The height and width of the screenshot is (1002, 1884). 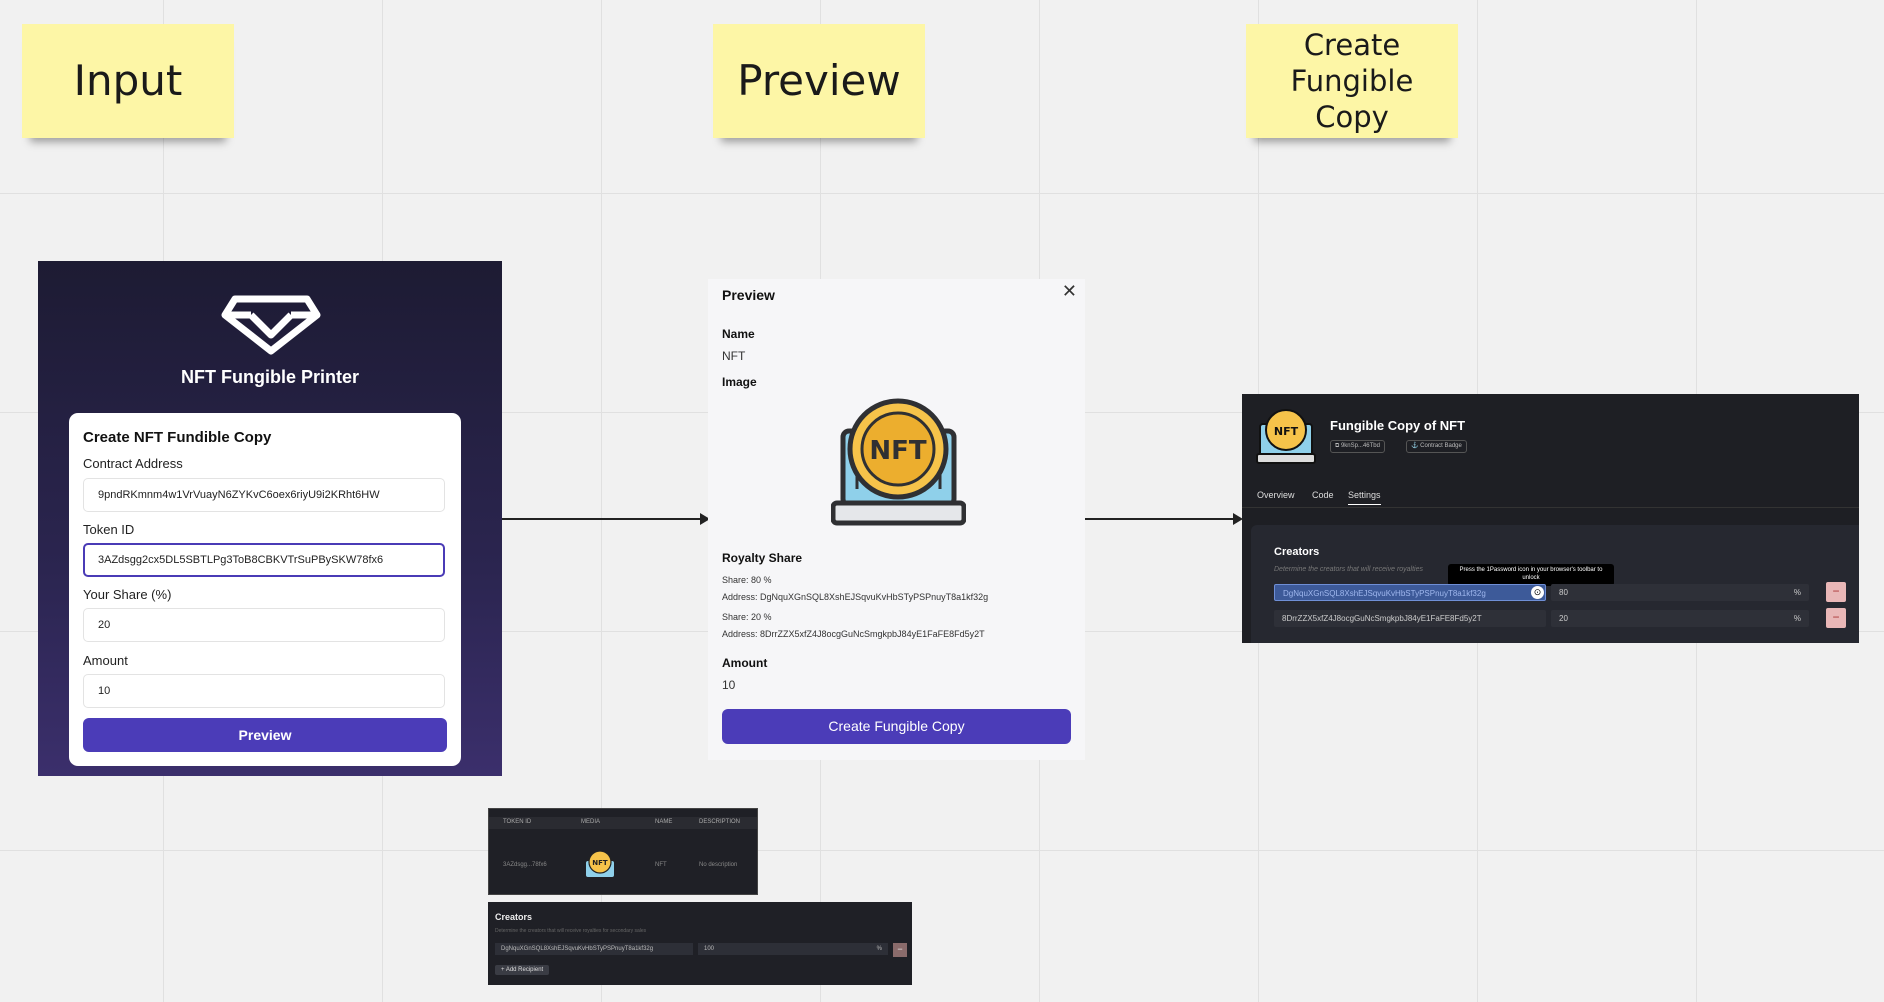 What do you see at coordinates (747, 580) in the screenshot?
I see `royalty-share-1: Share: 80 %` at bounding box center [747, 580].